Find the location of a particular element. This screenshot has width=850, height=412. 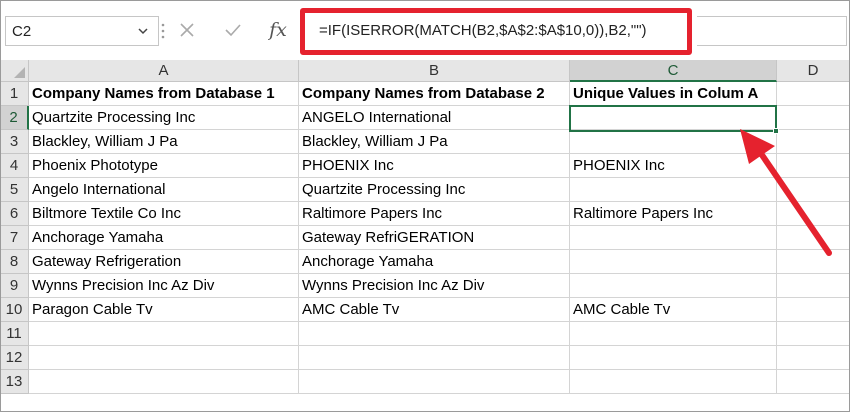

column-header-d: D is located at coordinates (813, 71).